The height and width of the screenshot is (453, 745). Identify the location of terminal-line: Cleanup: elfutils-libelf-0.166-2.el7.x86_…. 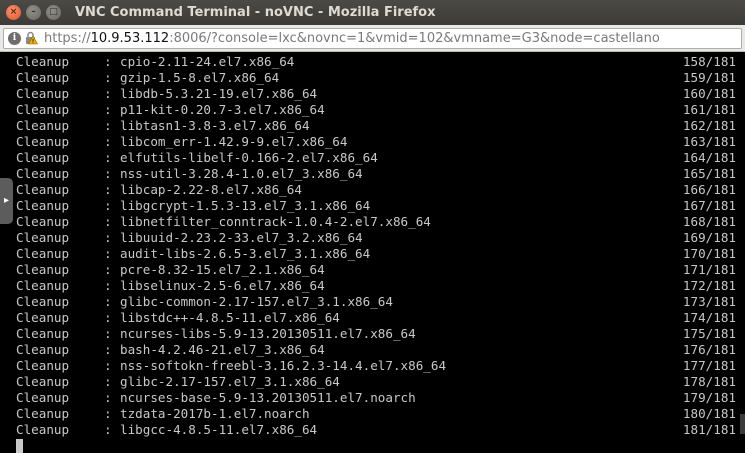
(372, 158).